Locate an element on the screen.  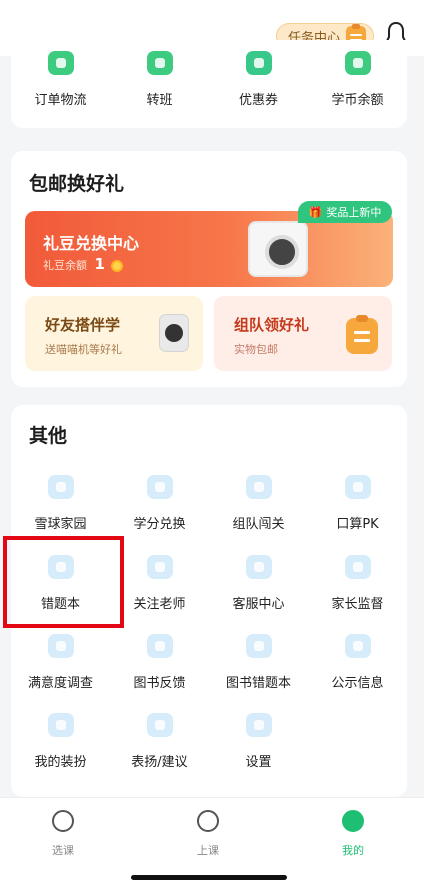
mistake-book-highlight is located at coordinates (63, 582).